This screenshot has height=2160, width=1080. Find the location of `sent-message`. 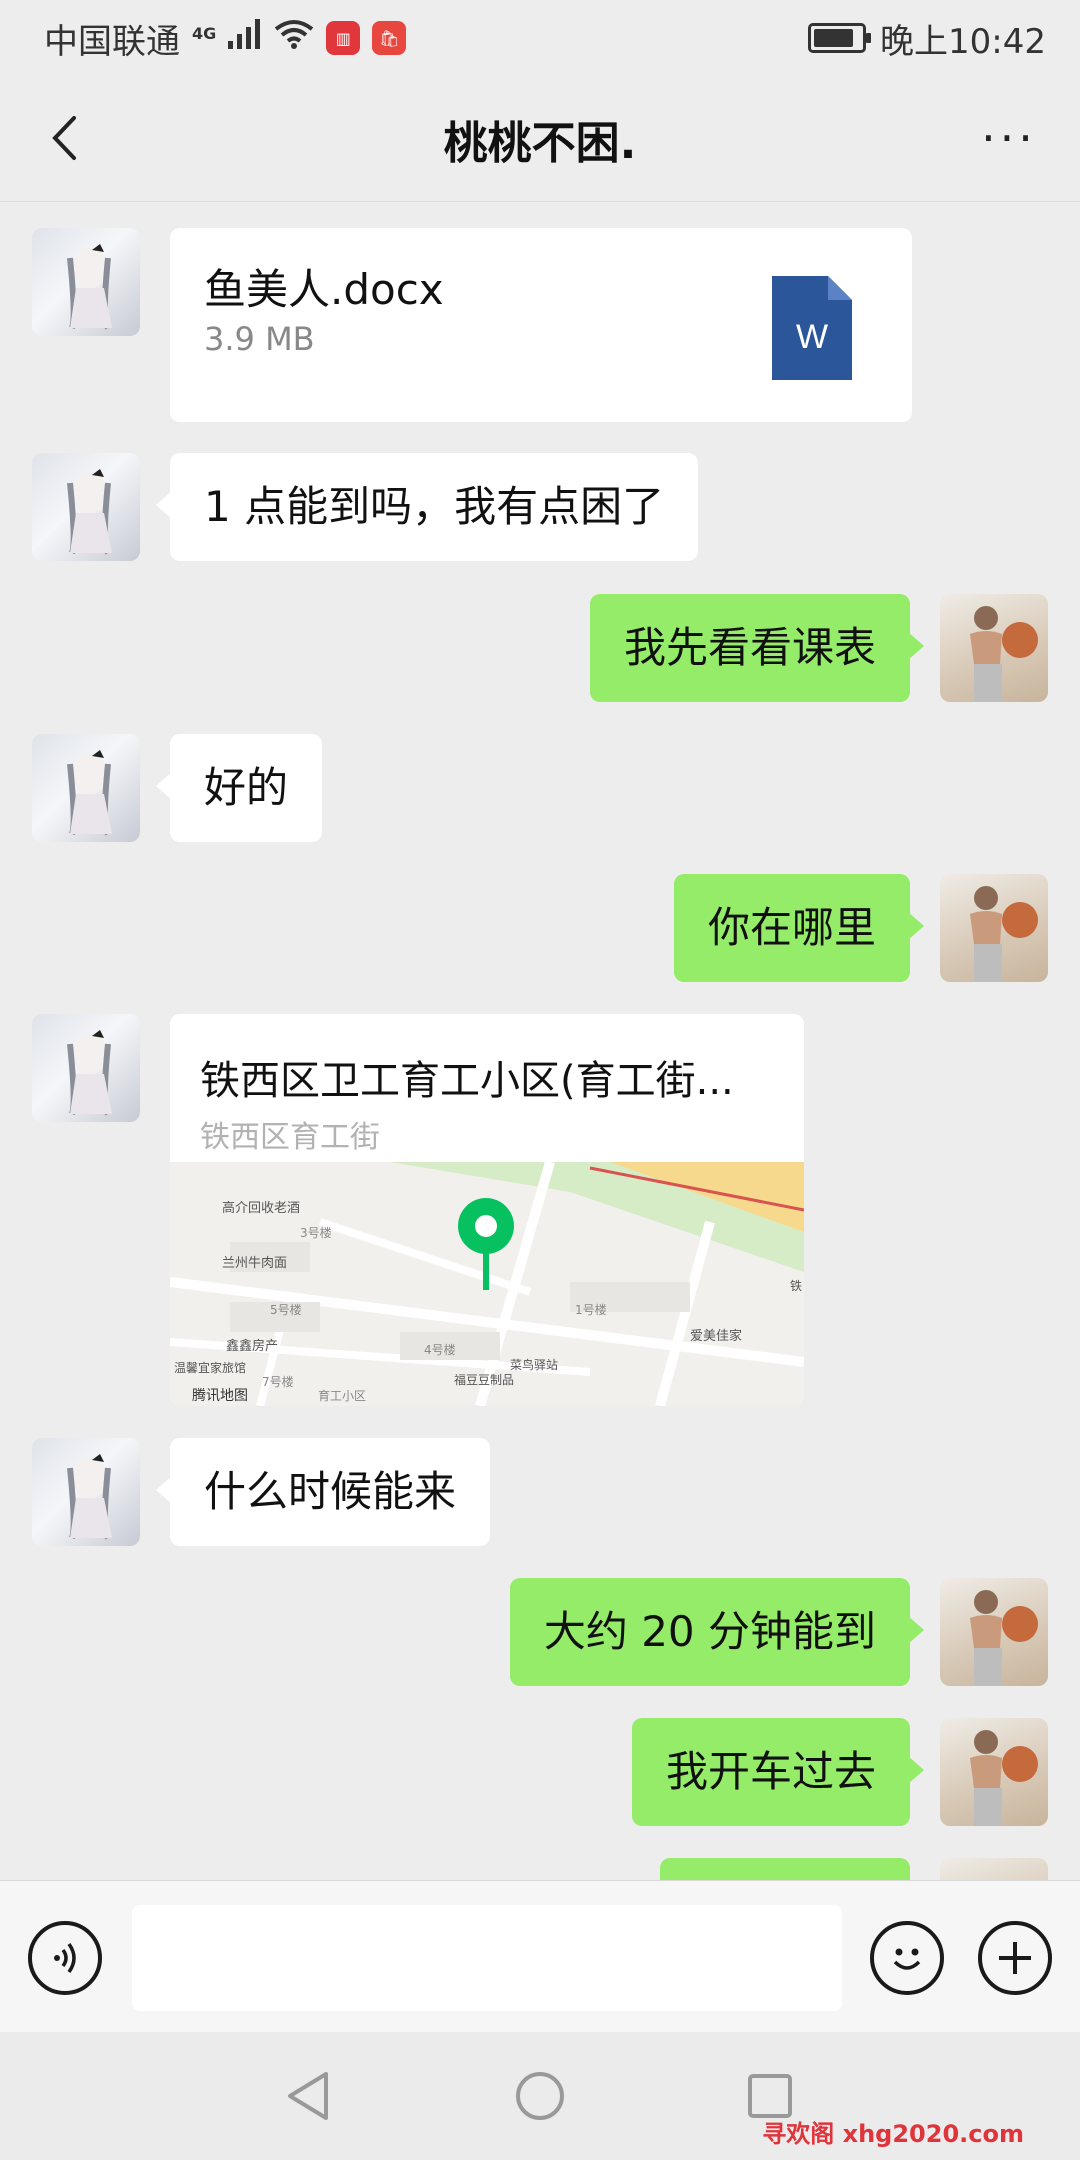

sent-message is located at coordinates (785, 1869).